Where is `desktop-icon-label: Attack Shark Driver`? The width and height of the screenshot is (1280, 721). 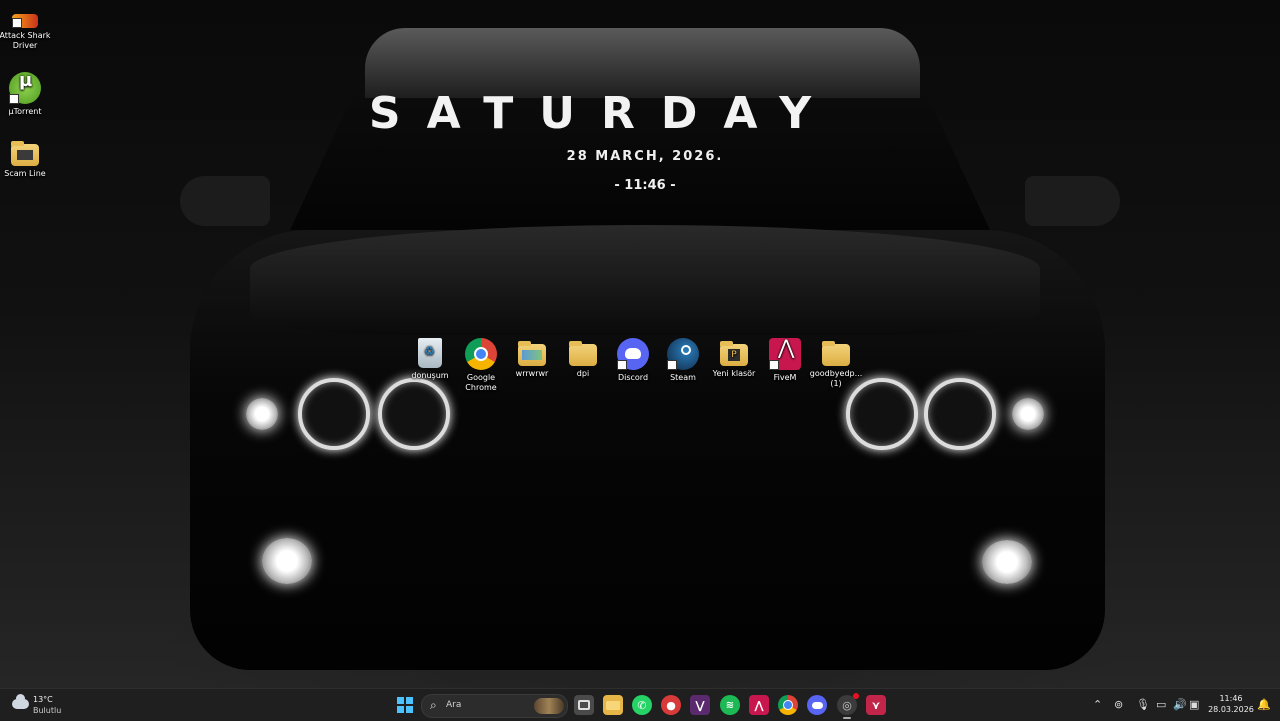 desktop-icon-label: Attack Shark Driver is located at coordinates (25, 40).